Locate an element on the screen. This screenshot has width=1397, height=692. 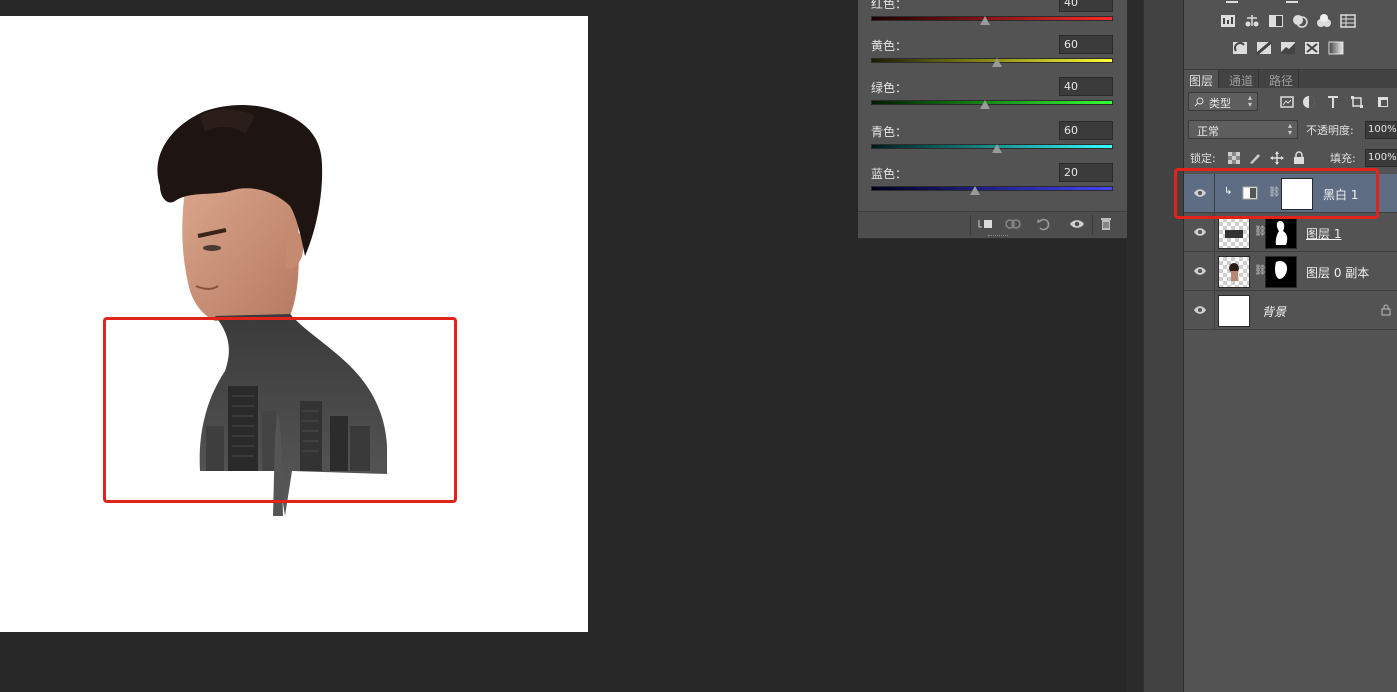
lock-label: 锁定: is located at coordinates (1203, 158).